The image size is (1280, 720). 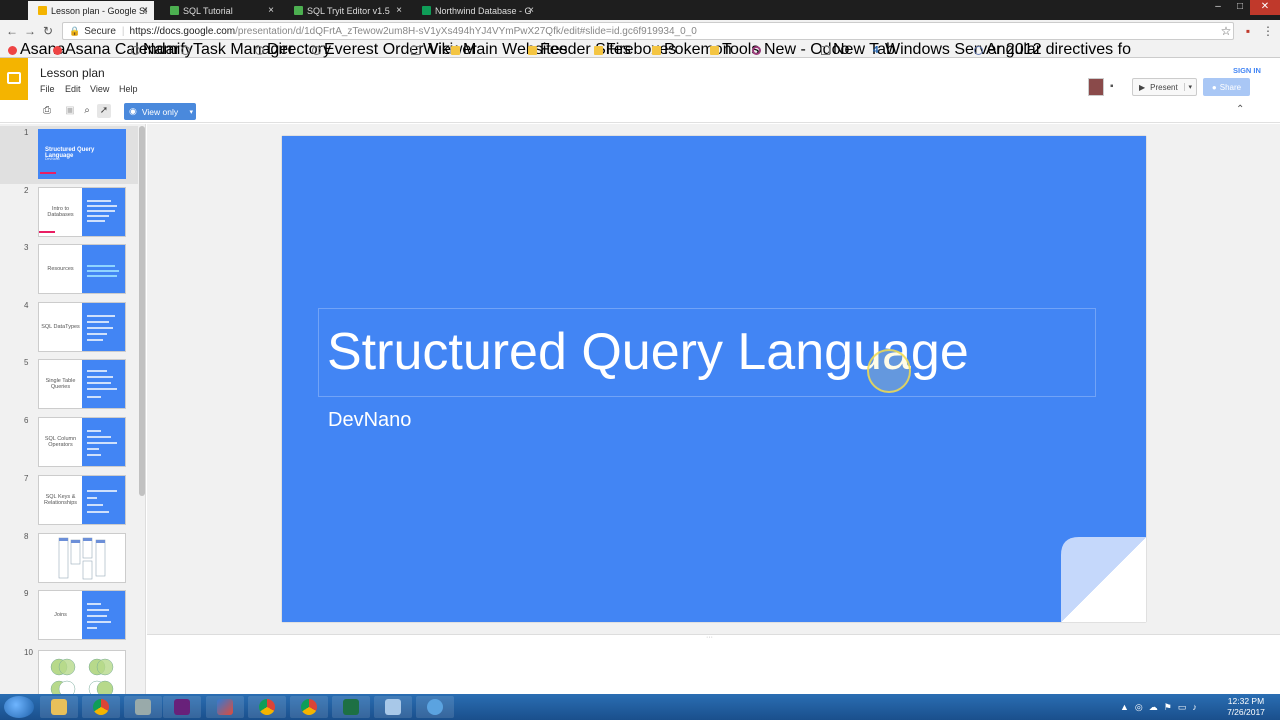 I want to click on menu-edit: Edit, so click(x=73, y=89).